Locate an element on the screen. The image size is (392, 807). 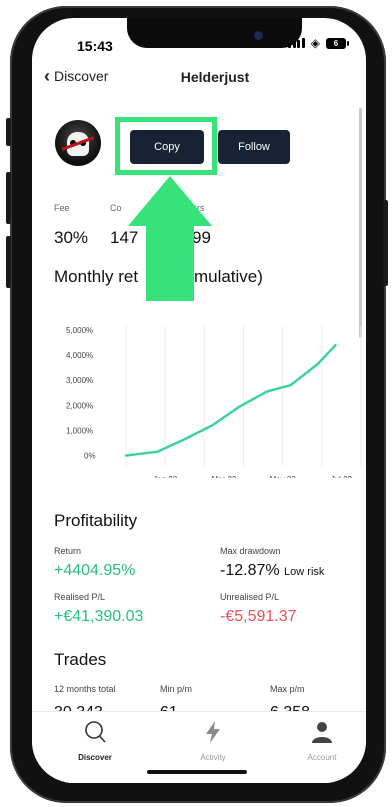
y-tick-label: 1,000% is located at coordinates (79, 430).